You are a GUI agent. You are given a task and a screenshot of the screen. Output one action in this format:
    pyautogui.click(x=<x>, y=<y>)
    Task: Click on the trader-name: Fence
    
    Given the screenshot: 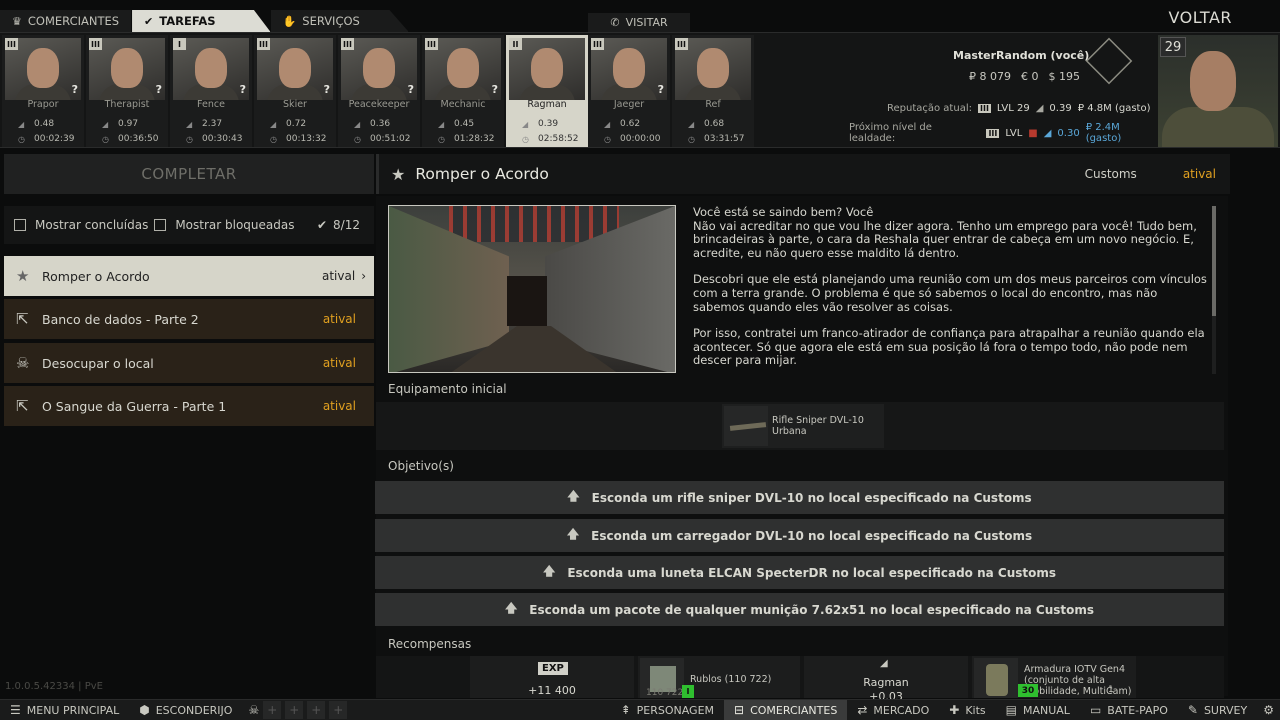 What is the action you would take?
    pyautogui.click(x=211, y=104)
    